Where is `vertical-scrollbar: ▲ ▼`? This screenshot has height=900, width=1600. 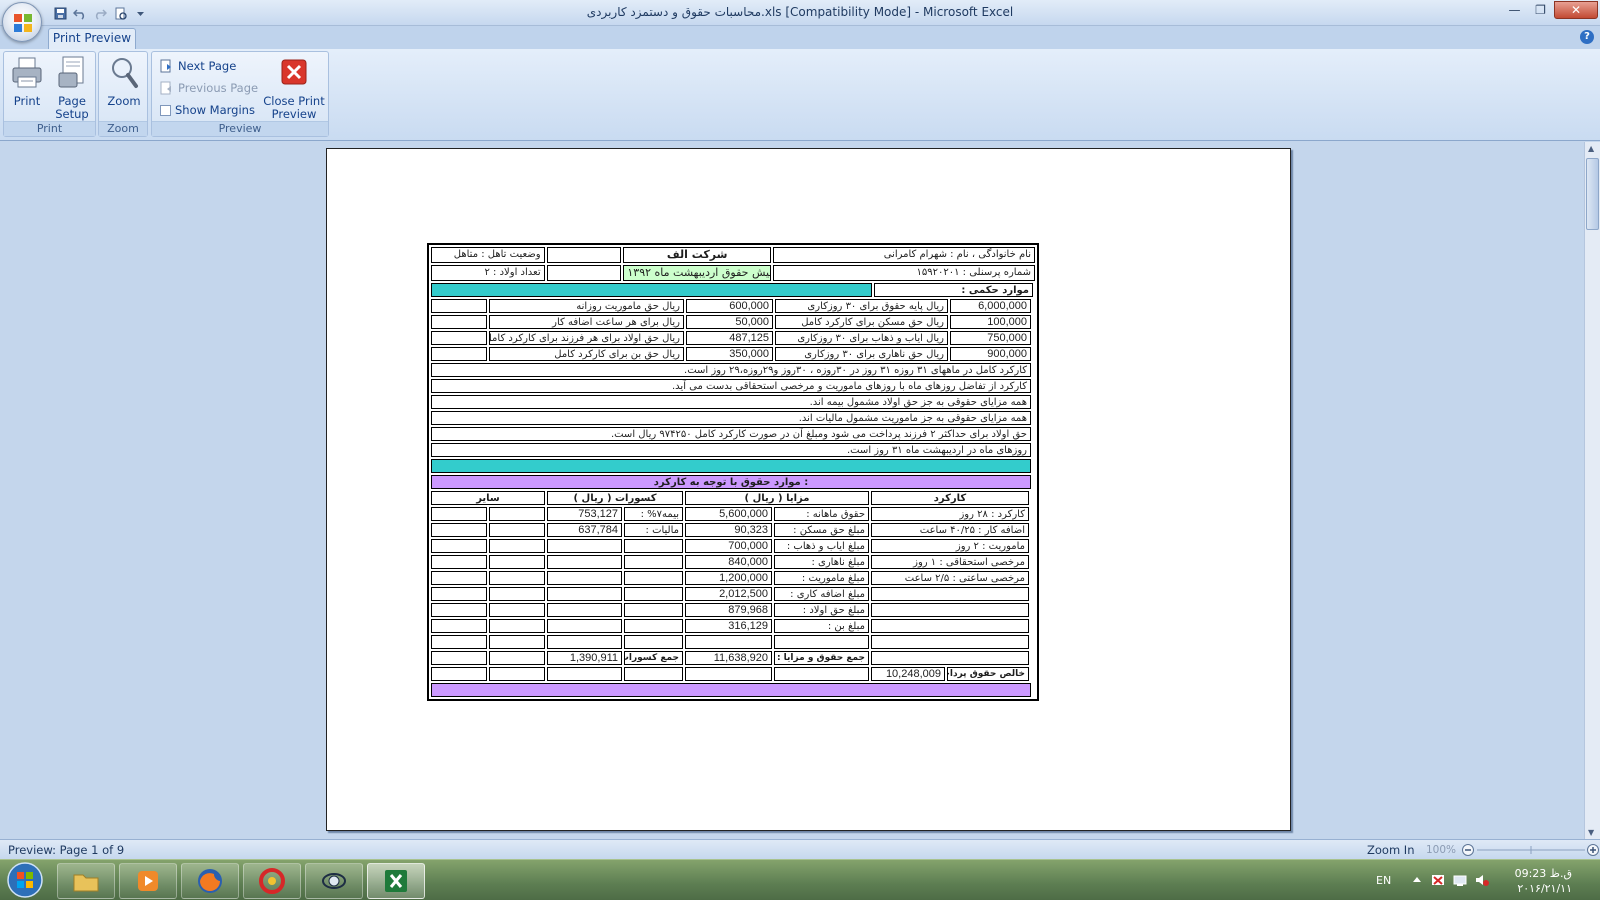 vertical-scrollbar: ▲ ▼ is located at coordinates (1592, 490).